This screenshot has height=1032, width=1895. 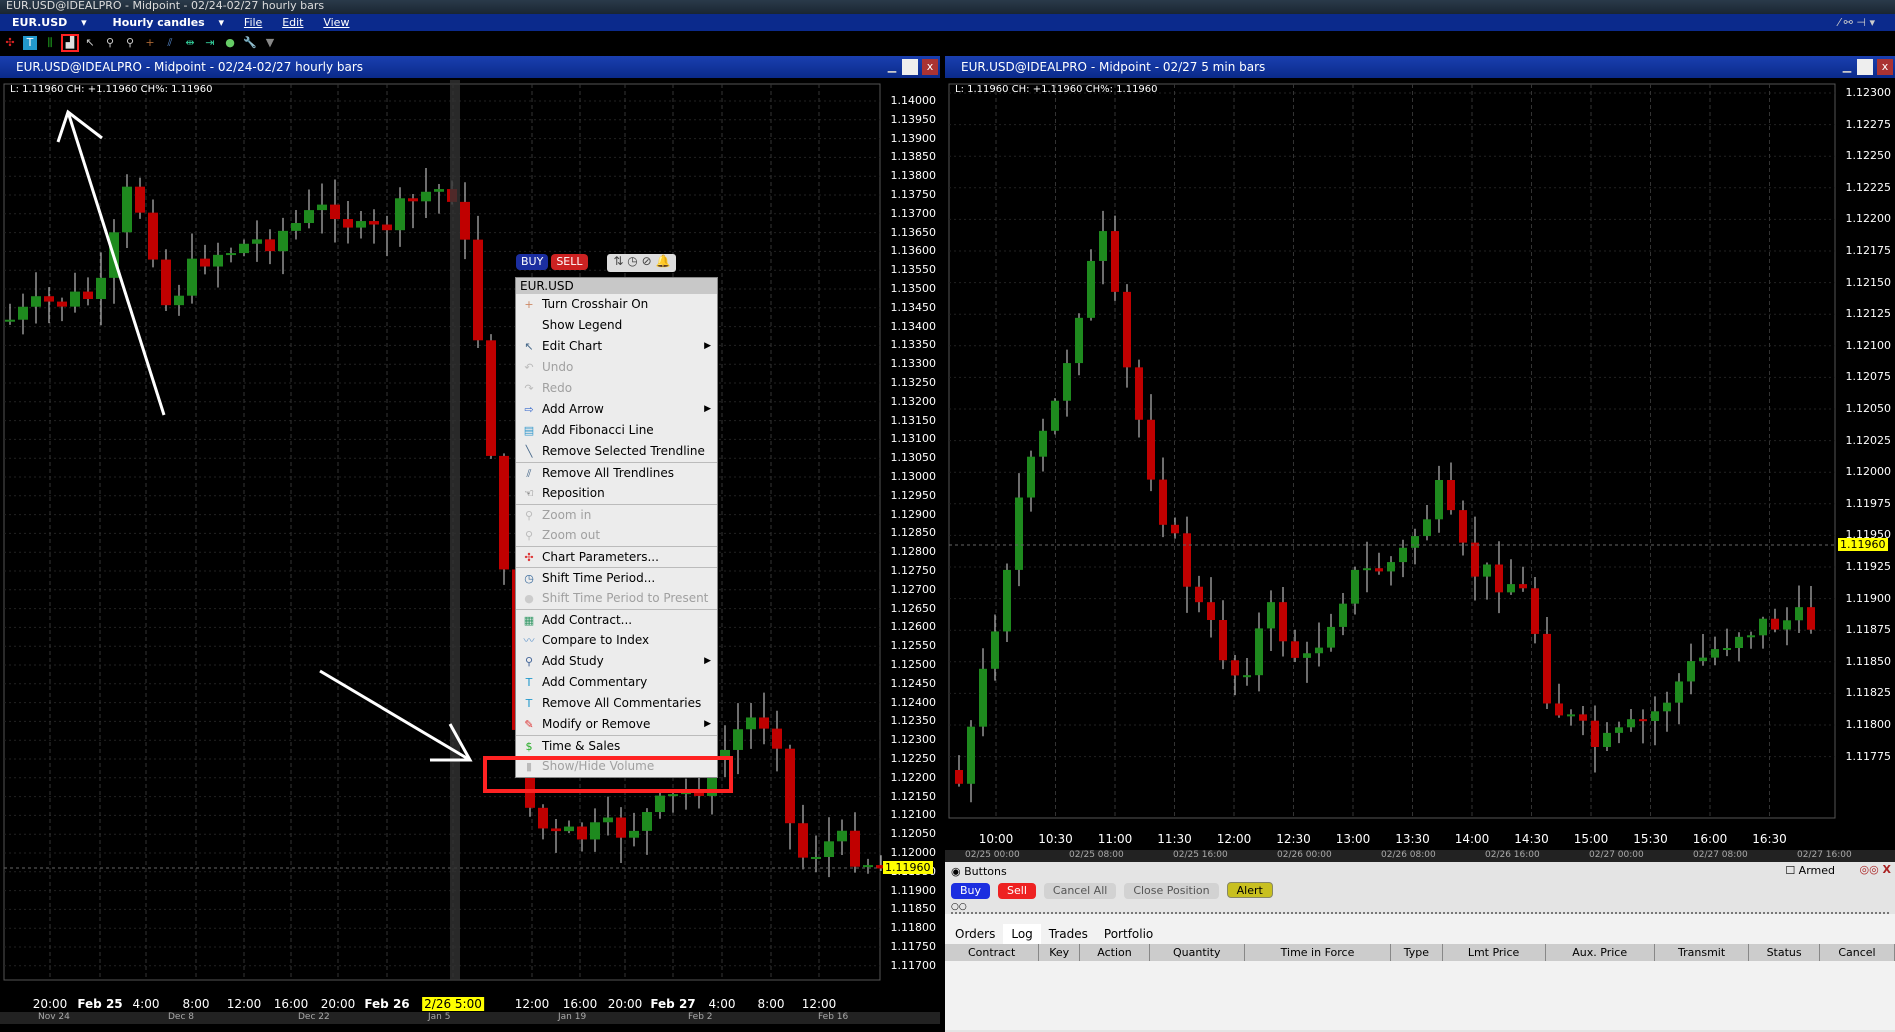 What do you see at coordinates (616, 430) in the screenshot?
I see `menu-item-add-fibonacci-line: ▤ Add Fibonacci Line` at bounding box center [616, 430].